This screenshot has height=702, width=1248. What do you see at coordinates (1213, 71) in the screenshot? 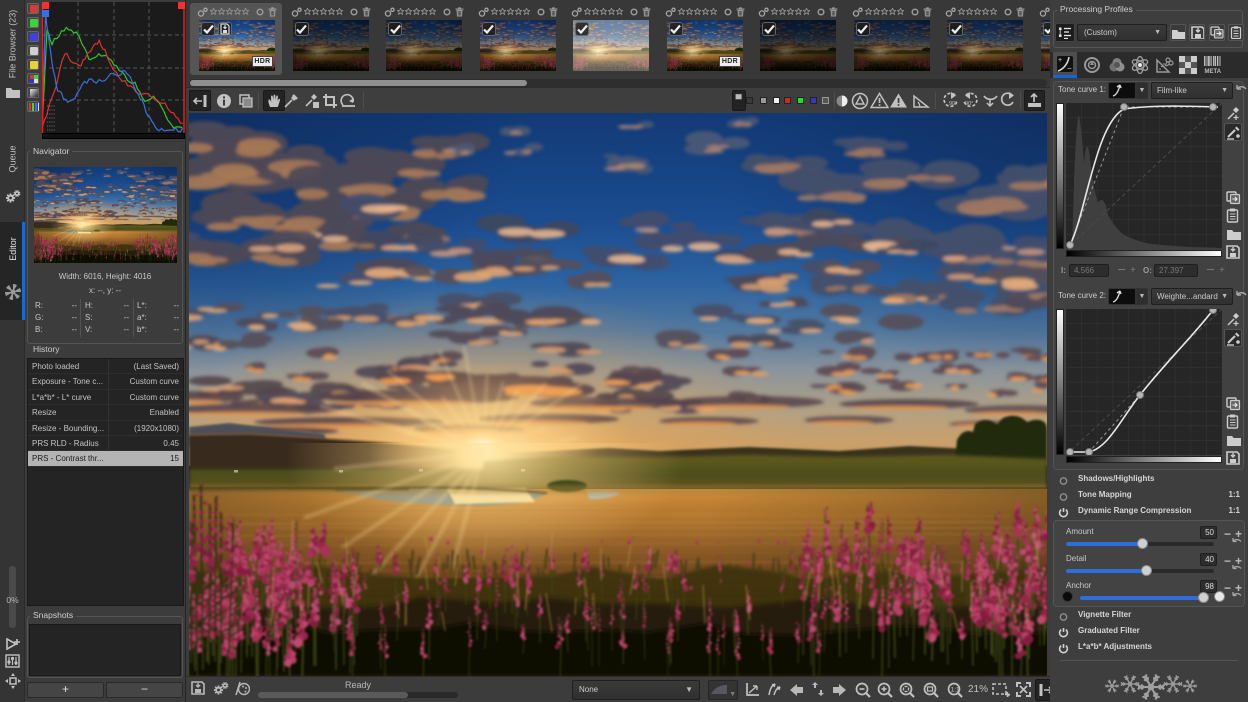
I see `svg-text: META` at bounding box center [1213, 71].